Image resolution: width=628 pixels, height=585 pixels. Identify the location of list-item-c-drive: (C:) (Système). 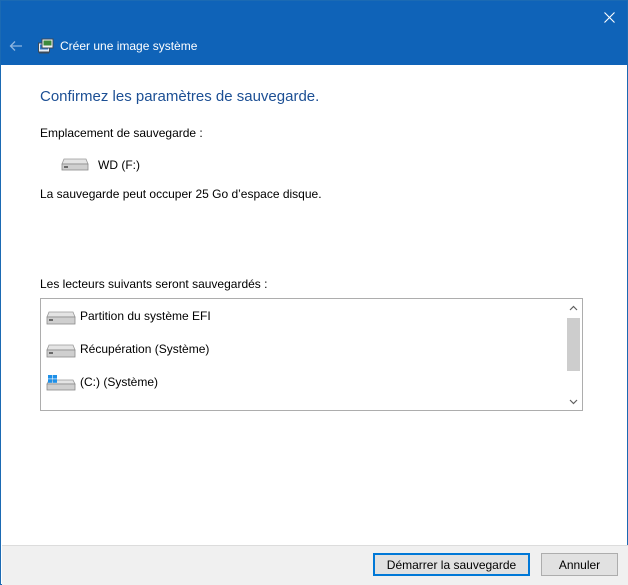
(301, 383).